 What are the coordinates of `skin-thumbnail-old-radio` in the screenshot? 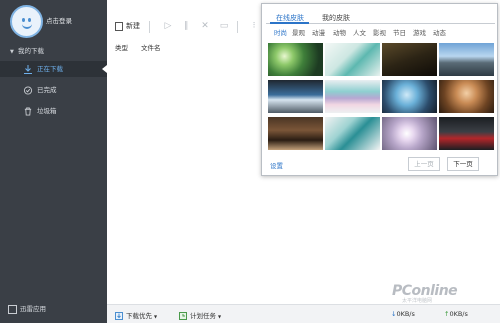 It's located at (295, 133).